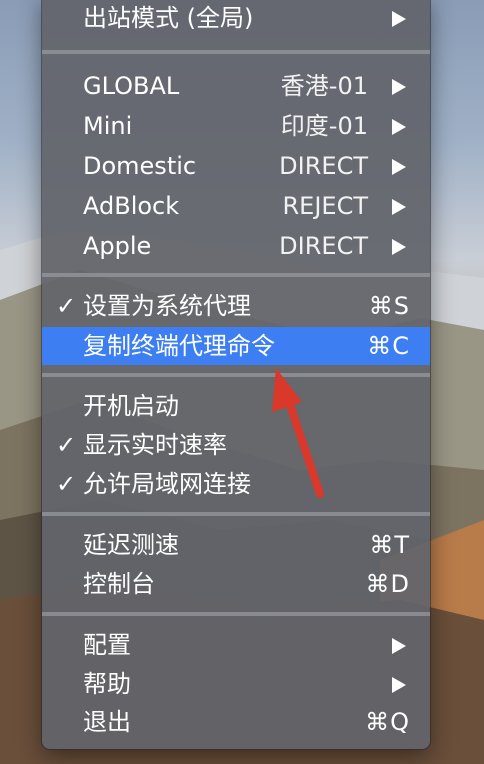 This screenshot has height=764, width=484. What do you see at coordinates (140, 166) in the screenshot?
I see `proxy-group-name: Domestic` at bounding box center [140, 166].